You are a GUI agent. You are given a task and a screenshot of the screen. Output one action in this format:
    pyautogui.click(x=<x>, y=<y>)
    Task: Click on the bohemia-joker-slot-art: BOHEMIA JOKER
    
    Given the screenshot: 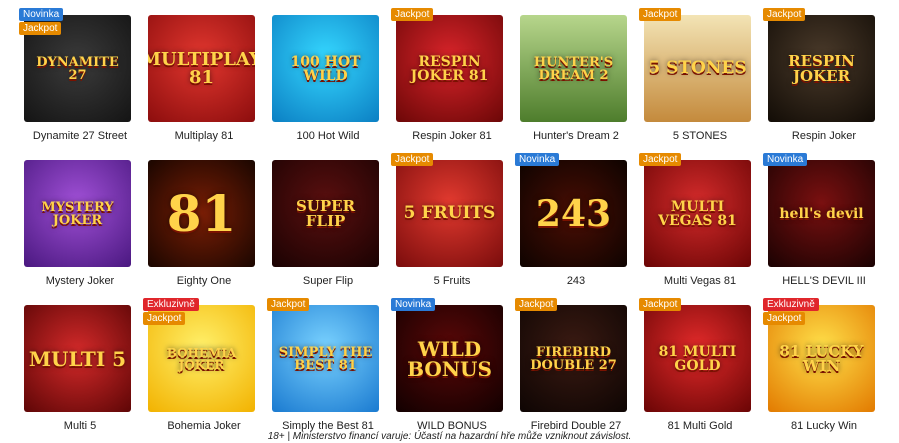 What is the action you would take?
    pyautogui.click(x=201, y=358)
    